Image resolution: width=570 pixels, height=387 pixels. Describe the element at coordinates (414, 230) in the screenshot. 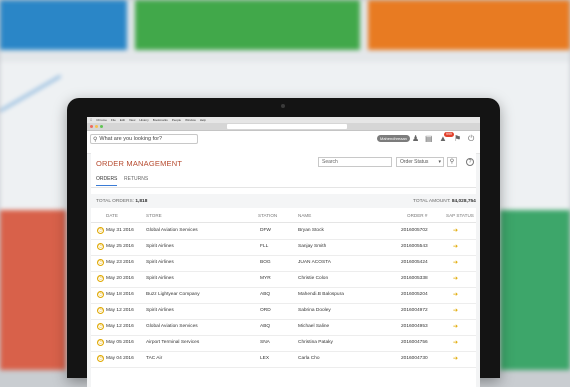

I see `cell-order-number: 2016005702` at that location.